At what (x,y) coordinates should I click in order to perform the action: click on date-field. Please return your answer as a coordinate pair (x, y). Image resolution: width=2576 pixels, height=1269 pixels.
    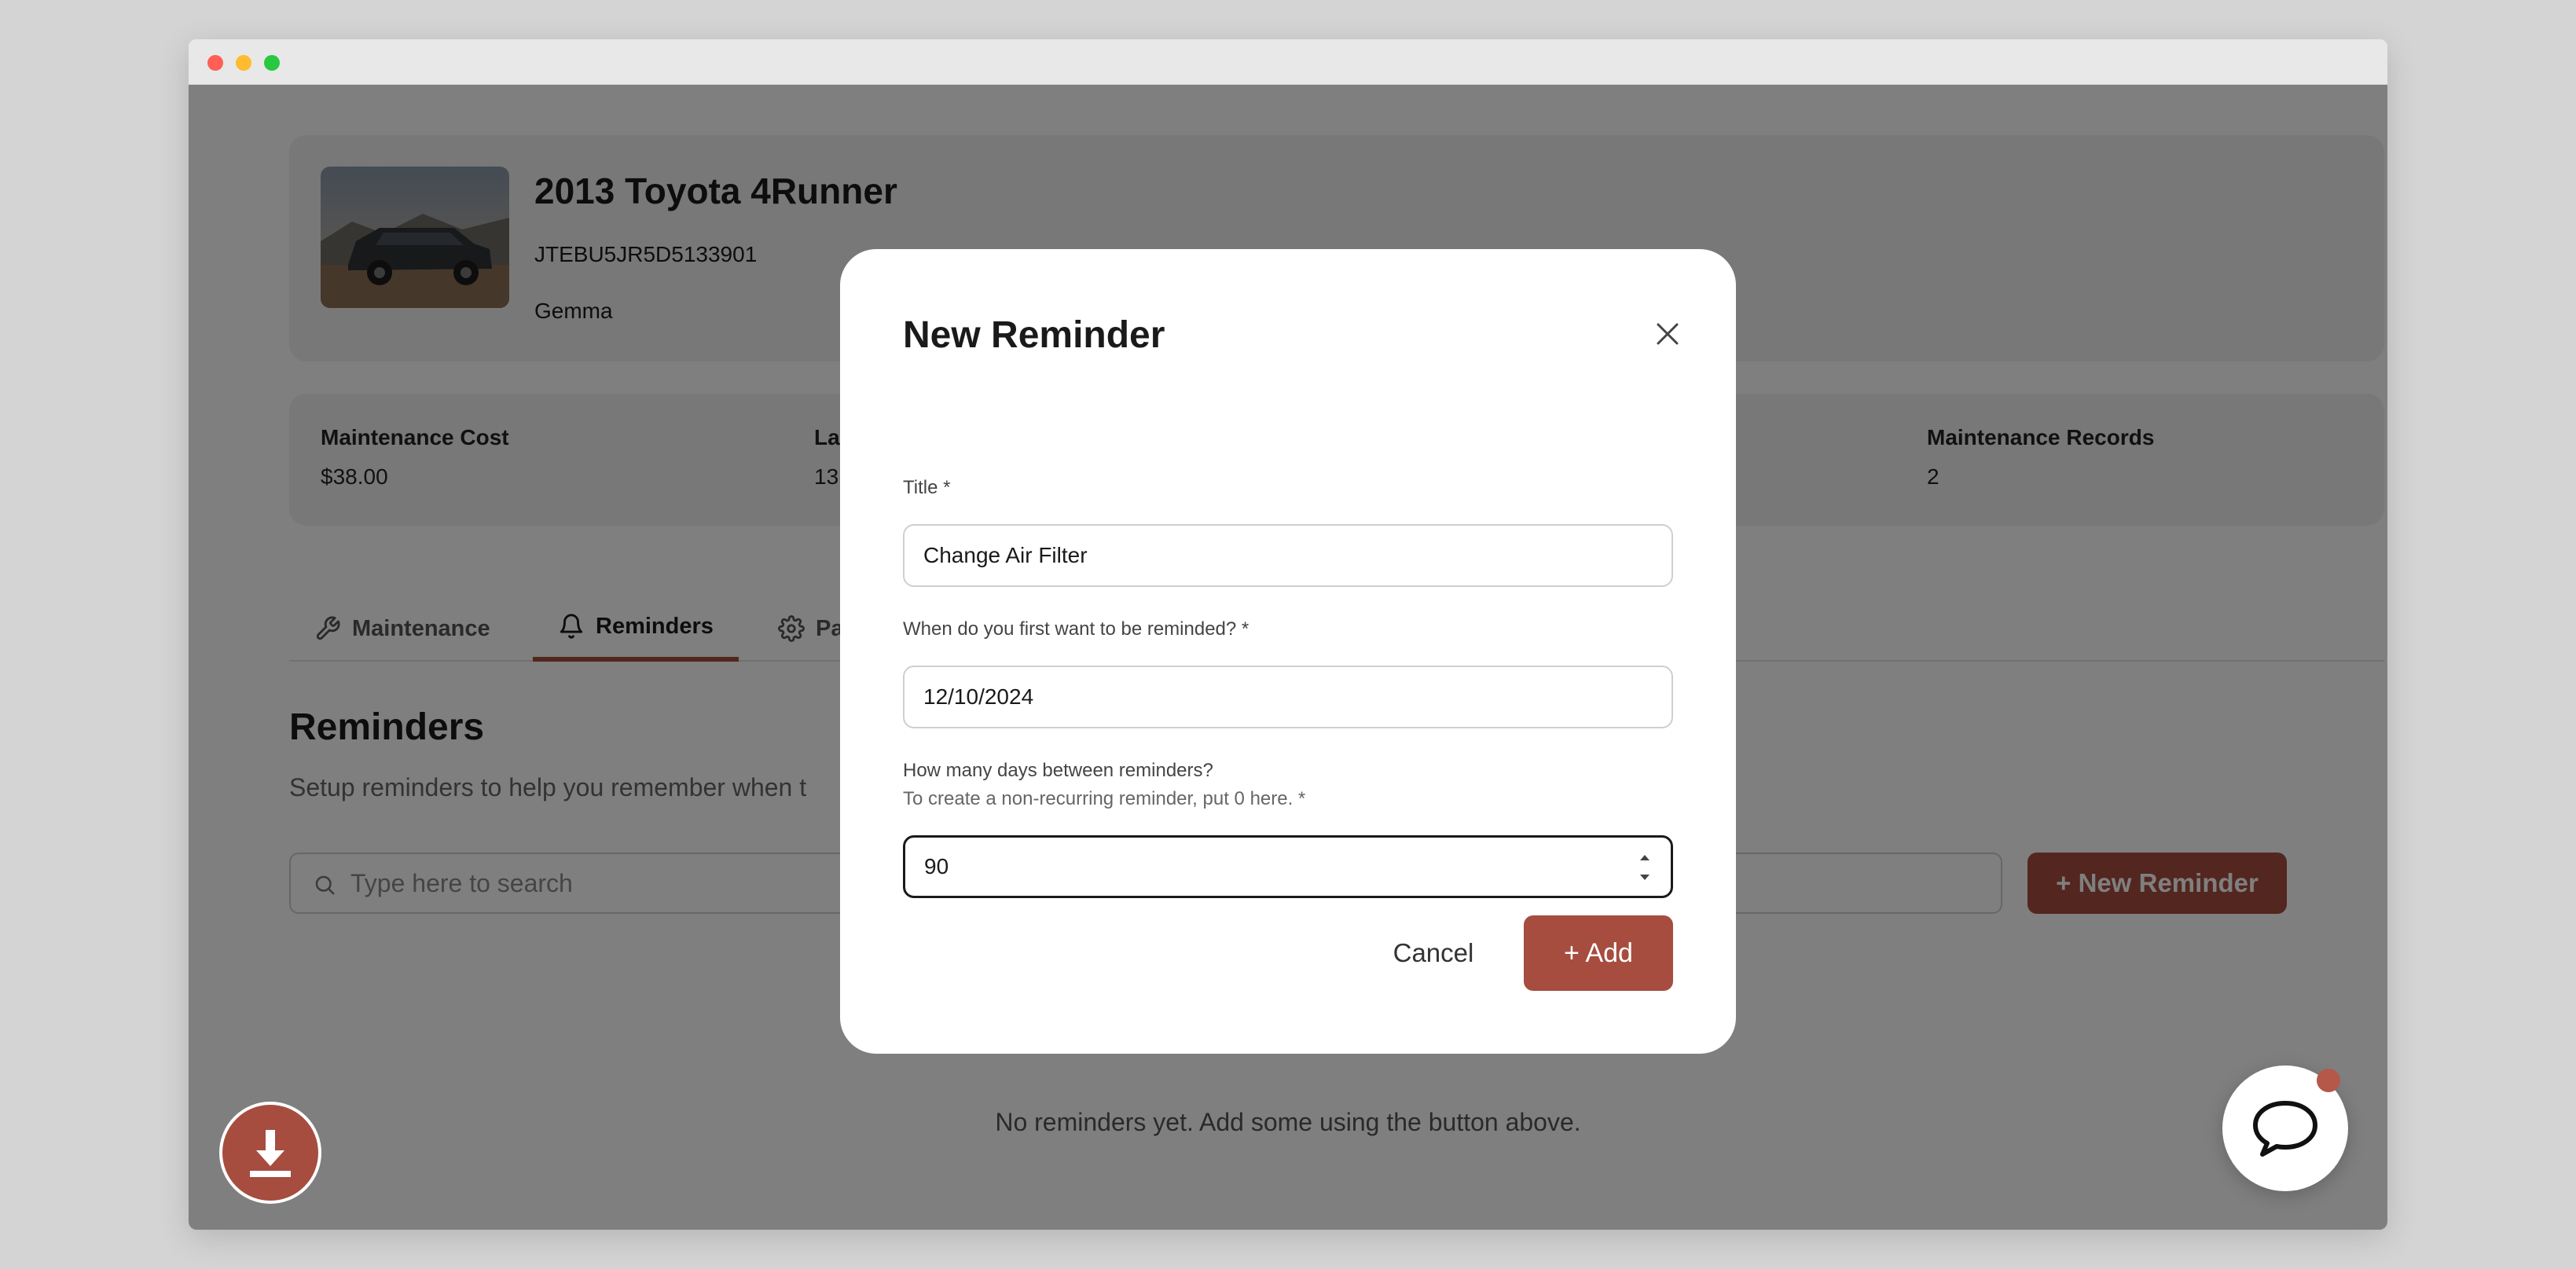
    Looking at the image, I should click on (1288, 697).